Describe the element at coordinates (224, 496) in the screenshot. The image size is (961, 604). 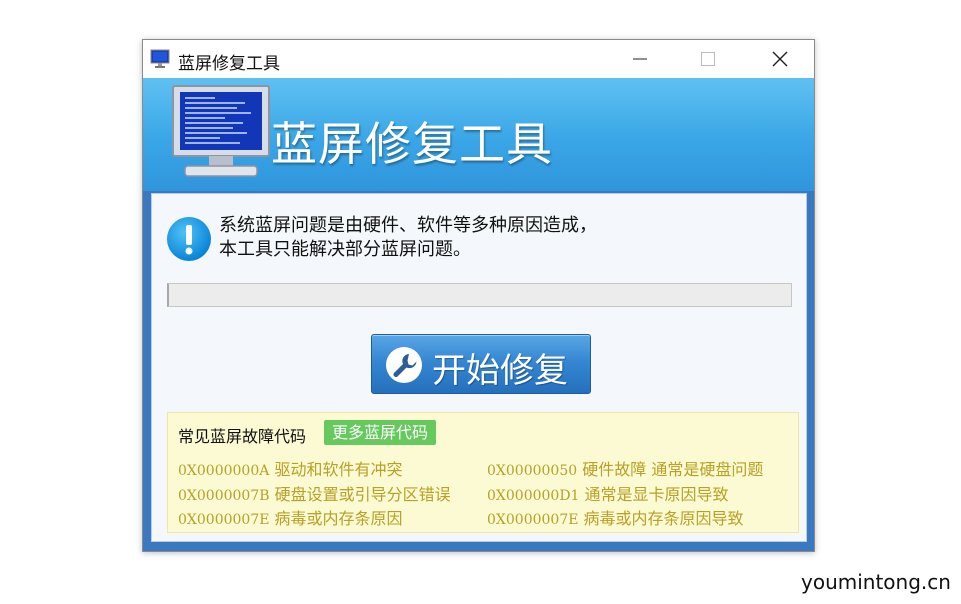
I see `error-code: 0X0000007B` at that location.